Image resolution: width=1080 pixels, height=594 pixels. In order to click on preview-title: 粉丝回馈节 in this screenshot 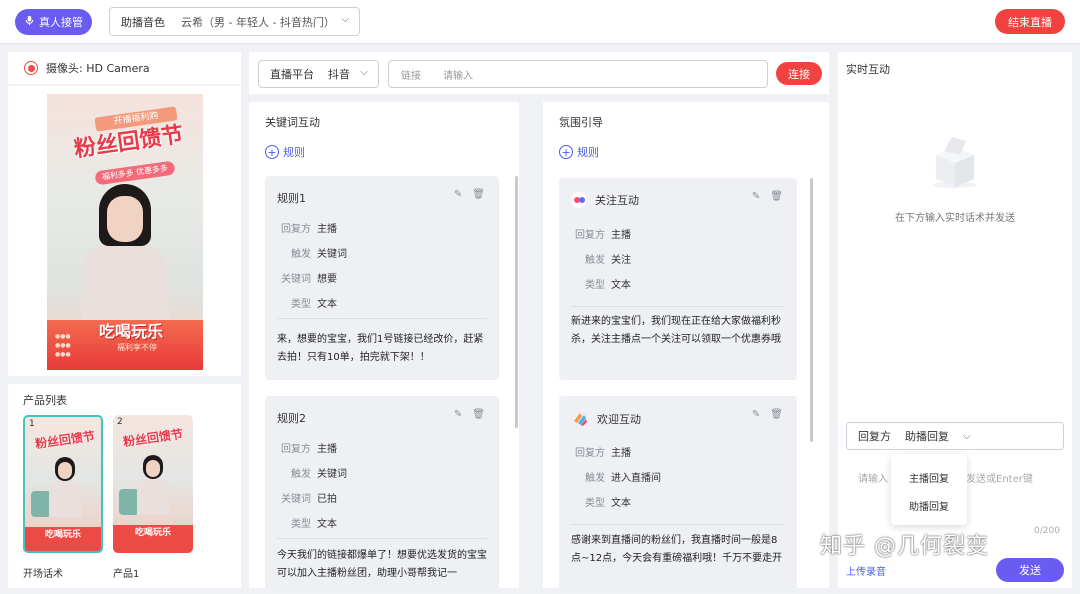, I will do `click(128, 142)`.